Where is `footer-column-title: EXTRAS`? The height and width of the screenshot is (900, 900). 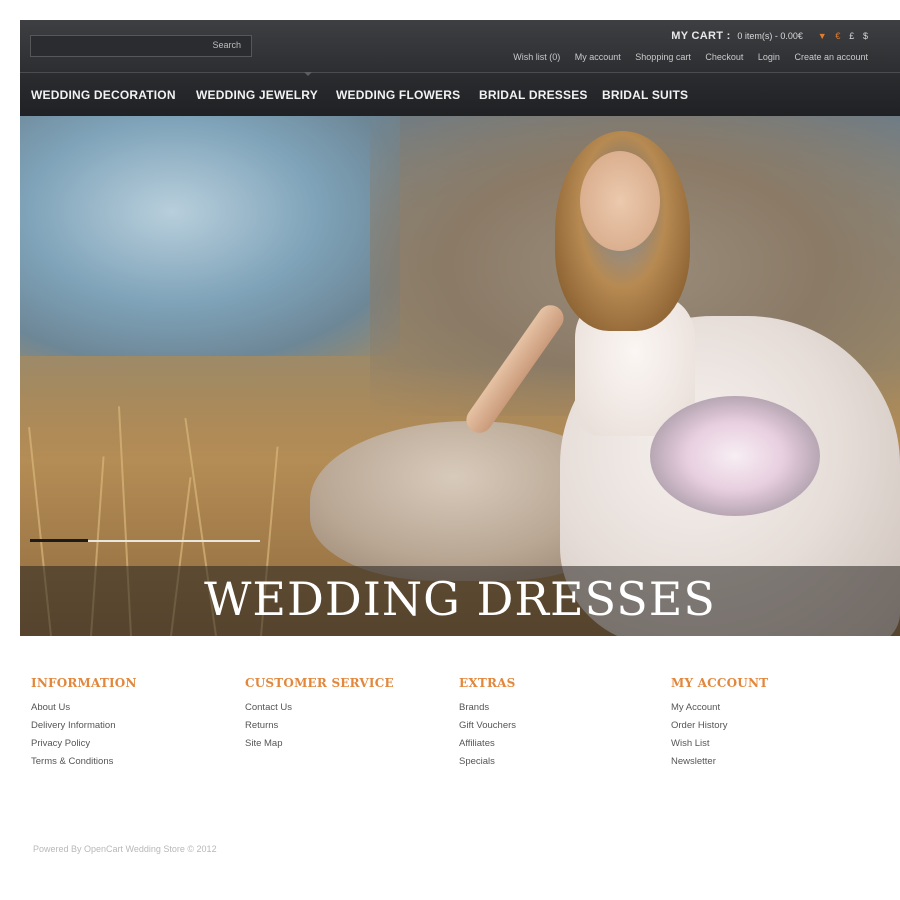 footer-column-title: EXTRAS is located at coordinates (487, 683).